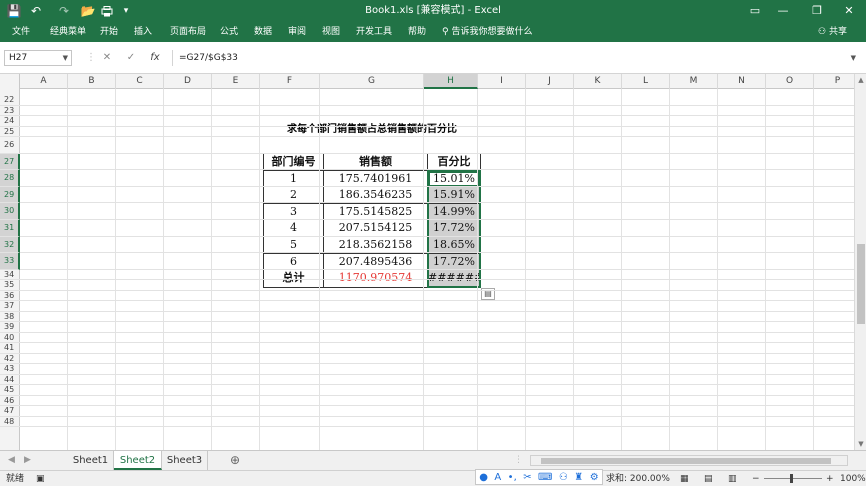 Image resolution: width=866 pixels, height=486 pixels. I want to click on minimize-button: —, so click(783, 11).